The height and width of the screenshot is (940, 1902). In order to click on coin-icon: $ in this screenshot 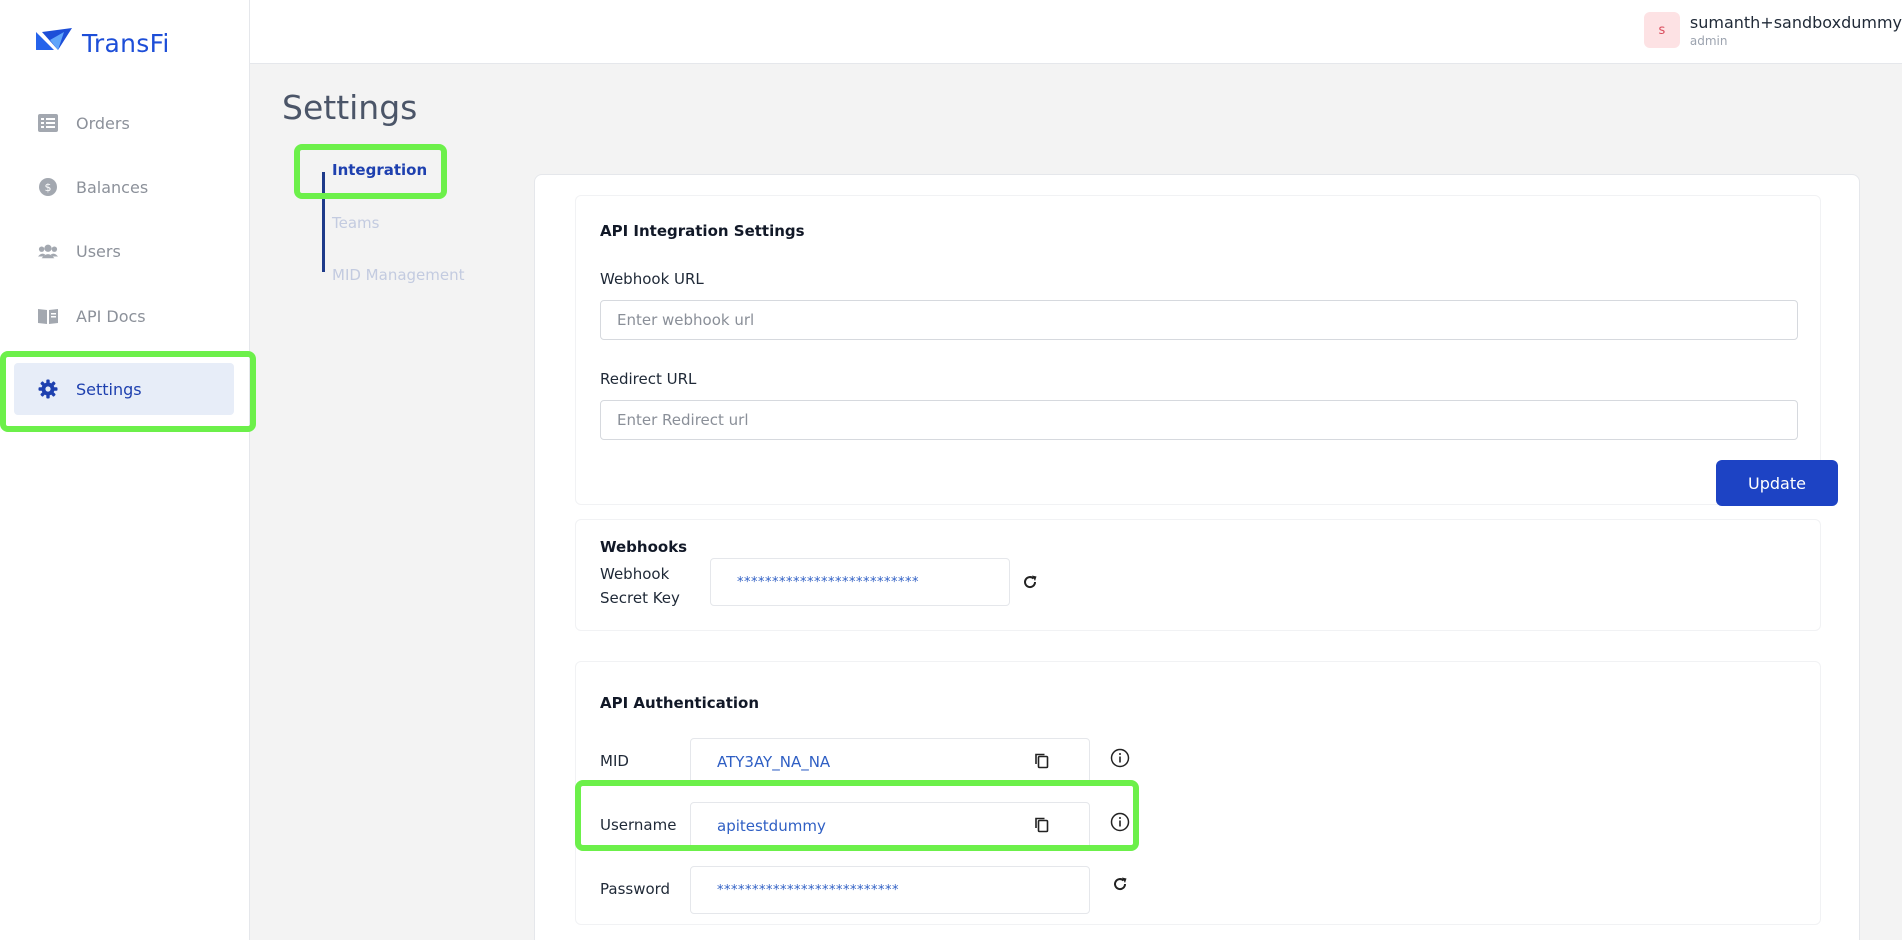, I will do `click(48, 187)`.